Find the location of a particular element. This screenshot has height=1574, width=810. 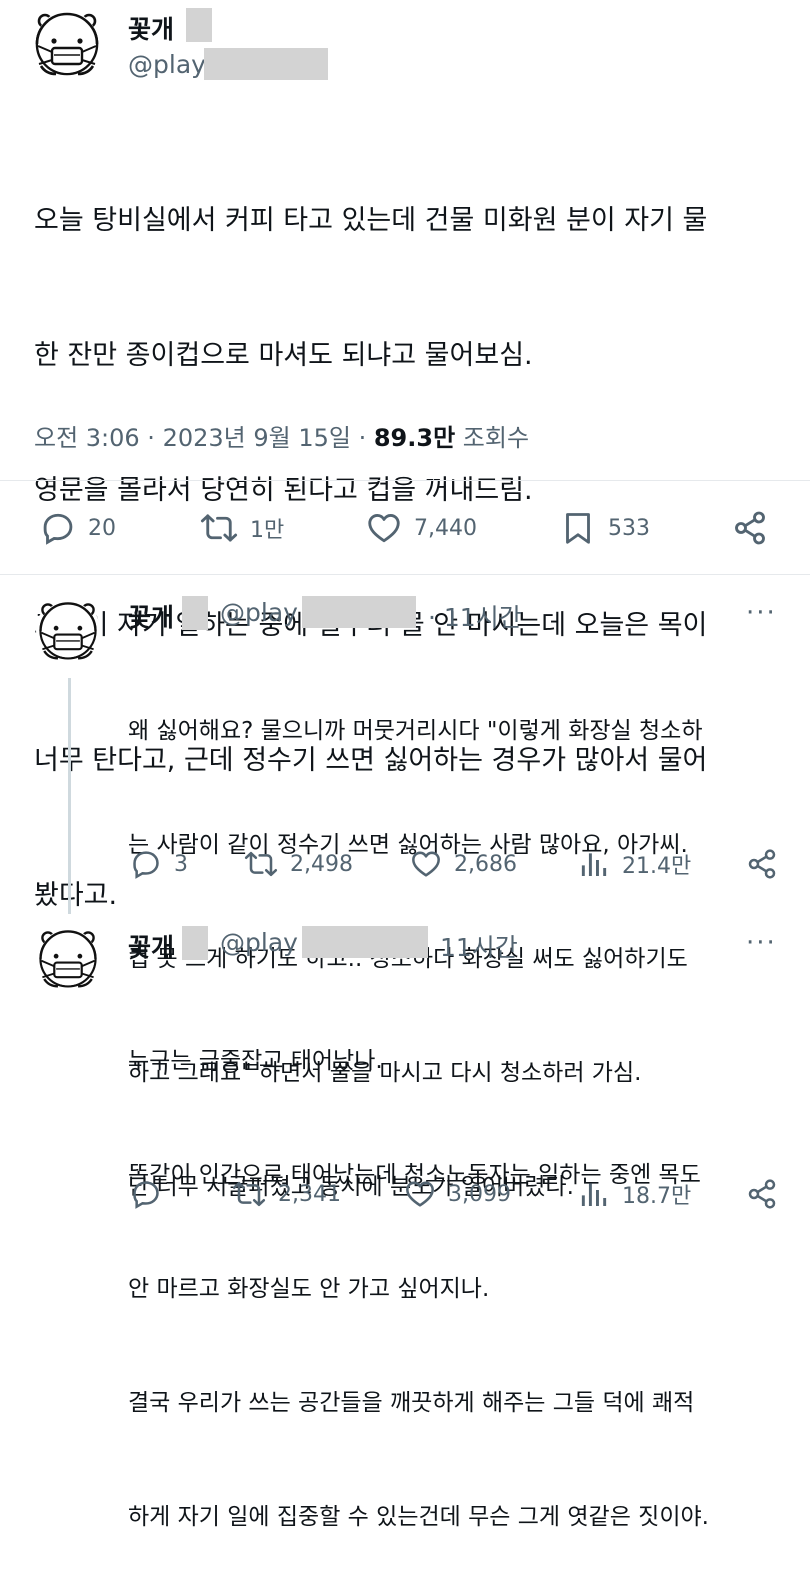

like-button: 3,099 is located at coordinates (457, 1194).